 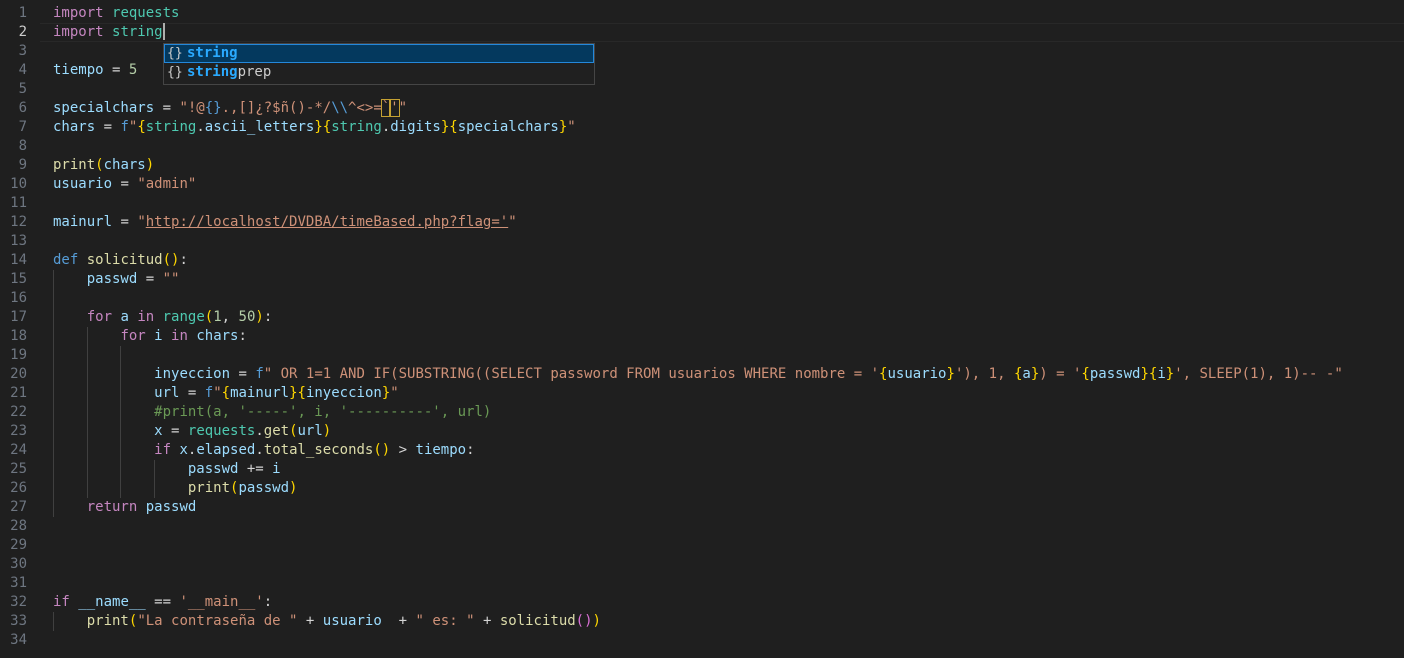 What do you see at coordinates (95, 70) in the screenshot?
I see `code-line: tiempo = 5` at bounding box center [95, 70].